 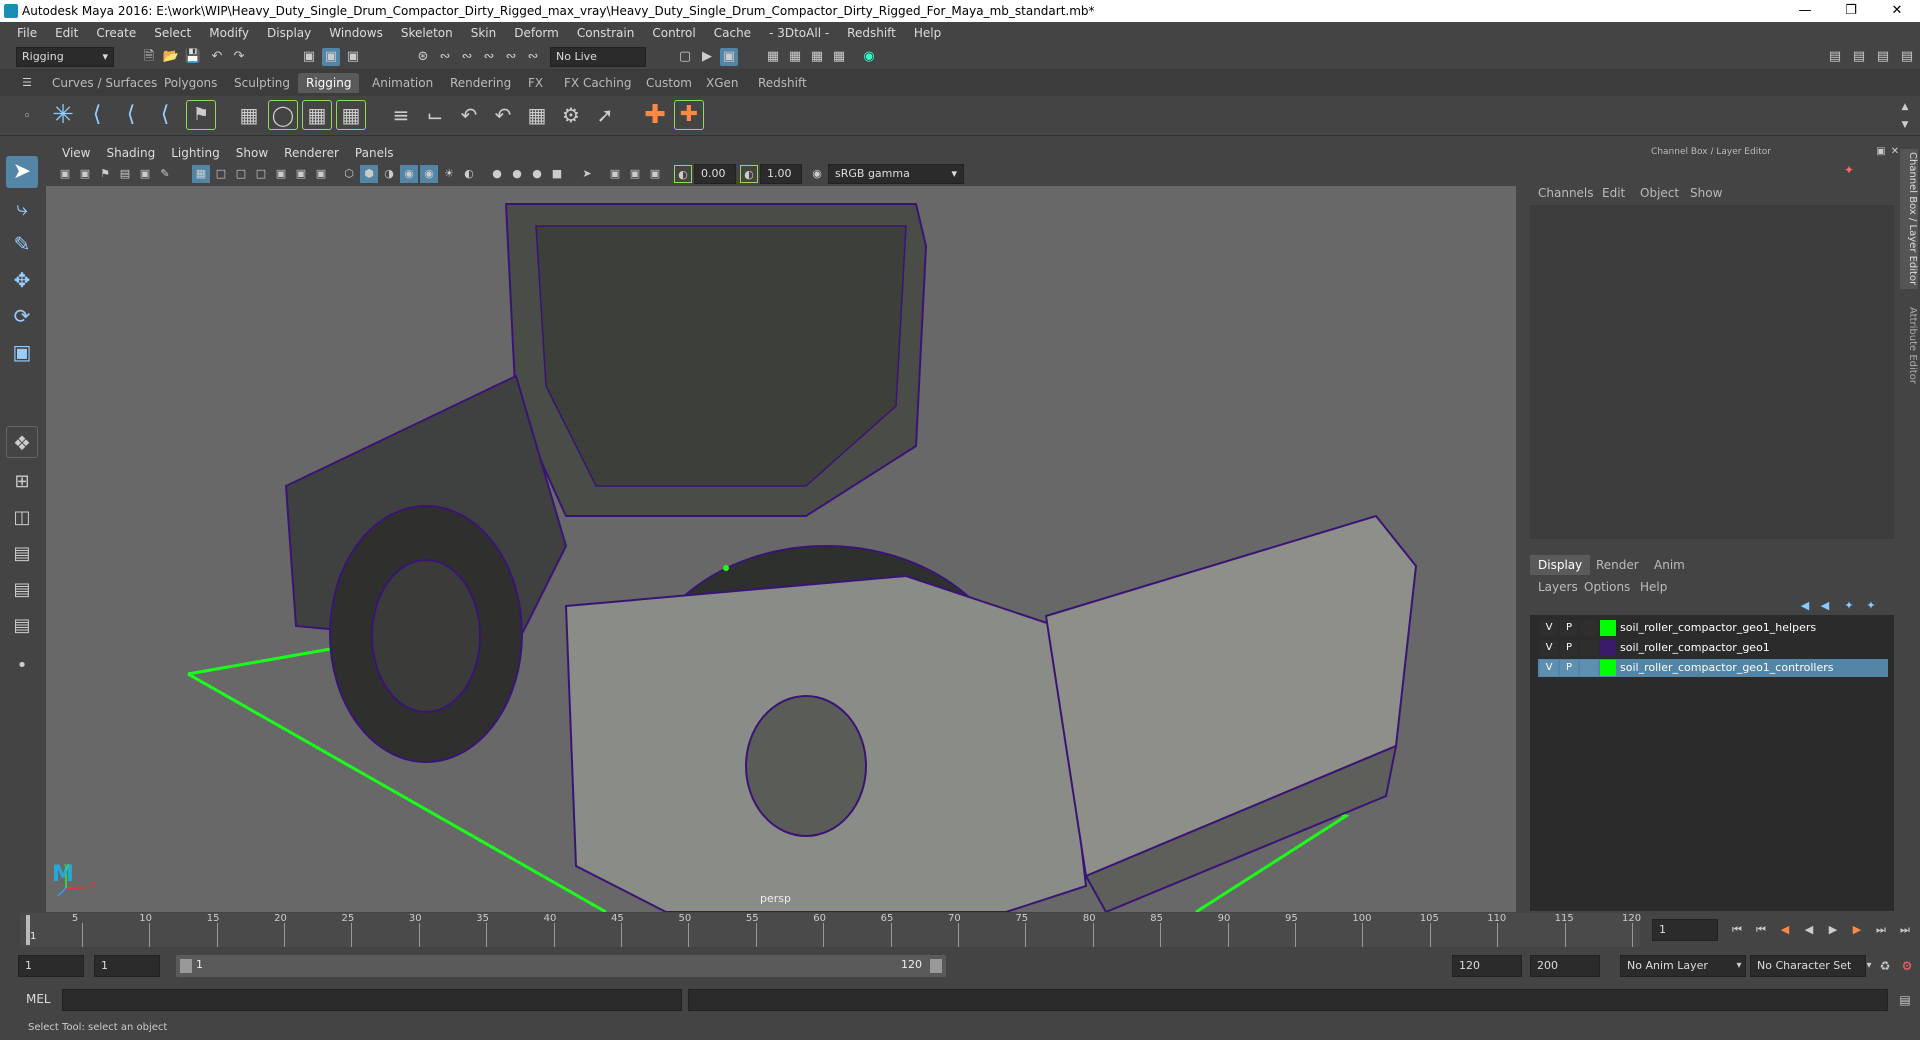 What do you see at coordinates (125, 174) in the screenshot?
I see `image-plane-icon: ▤` at bounding box center [125, 174].